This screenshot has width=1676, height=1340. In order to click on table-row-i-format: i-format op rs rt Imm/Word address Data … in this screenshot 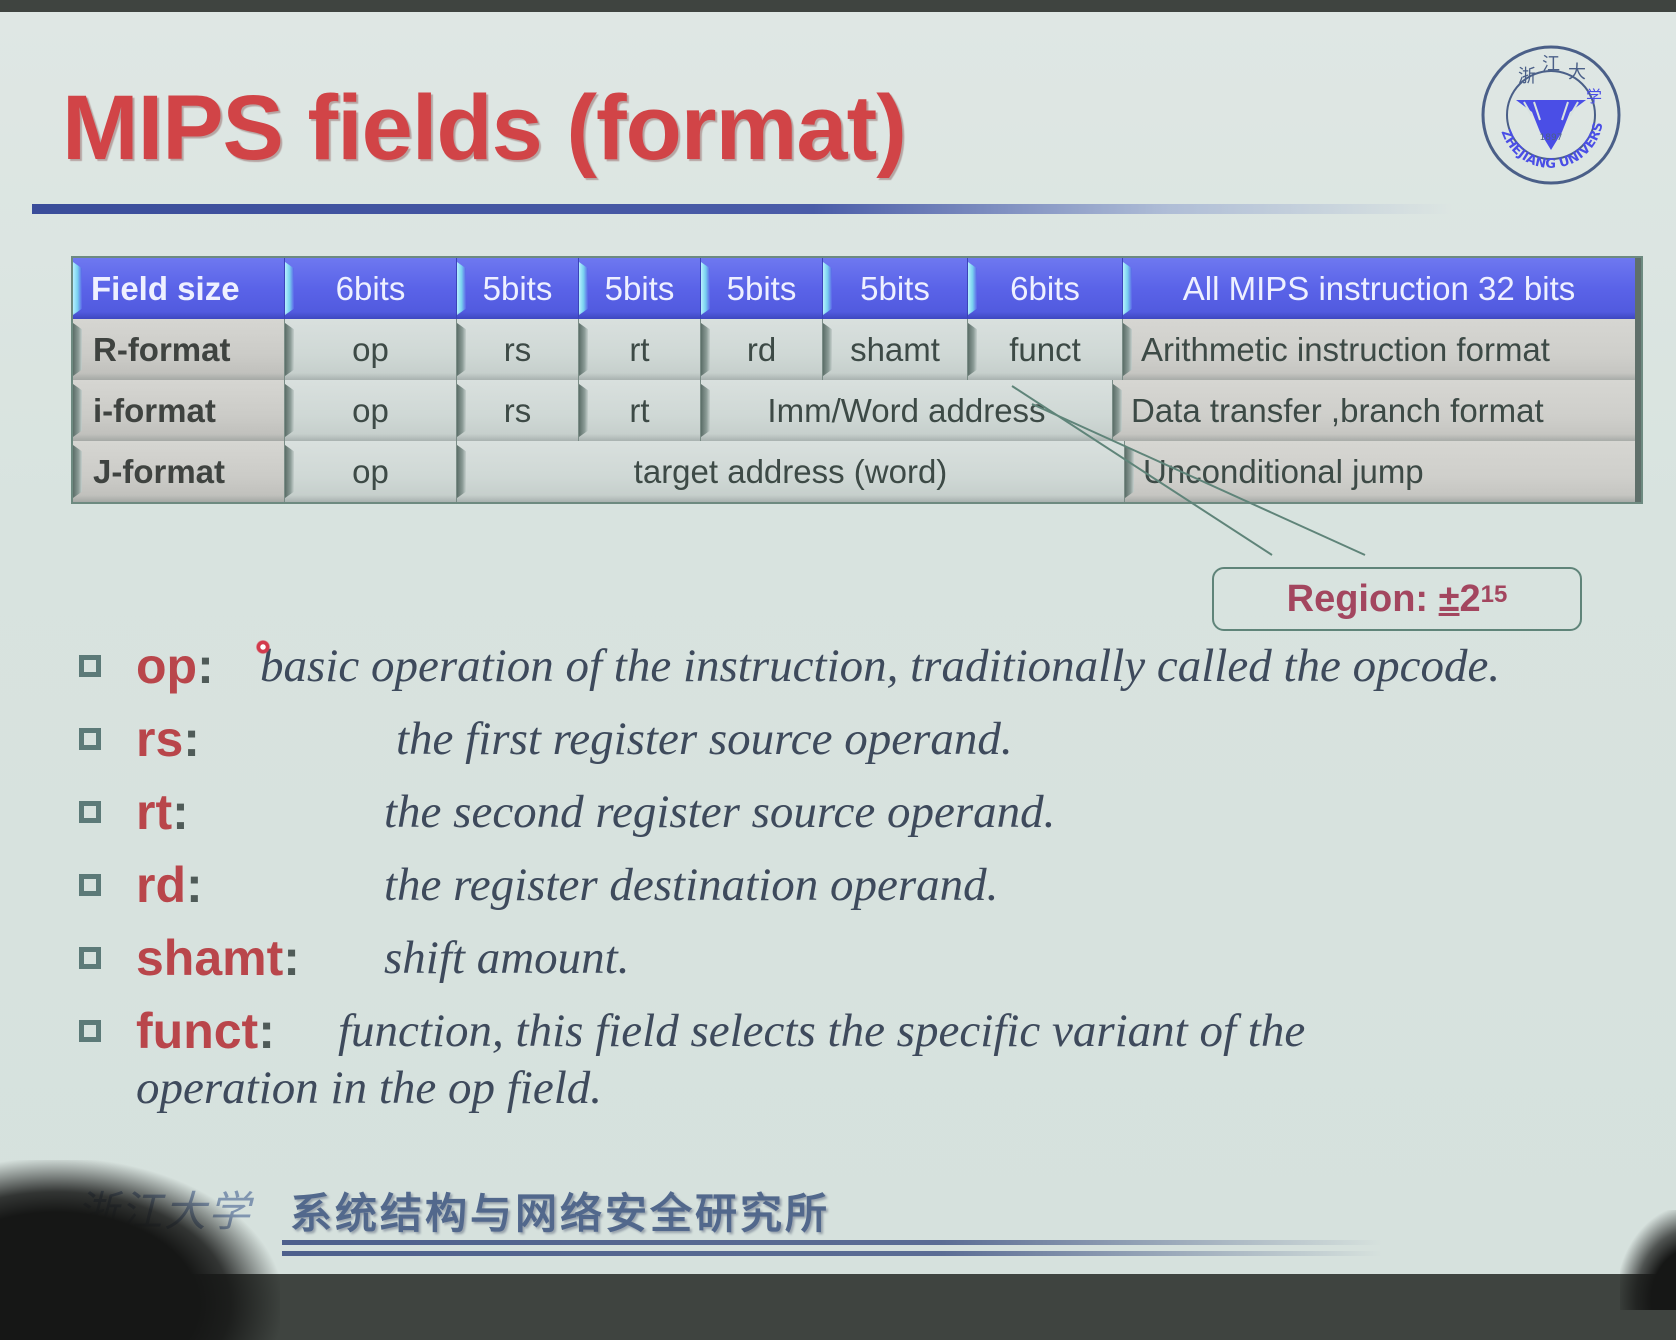, I will do `click(857, 410)`.